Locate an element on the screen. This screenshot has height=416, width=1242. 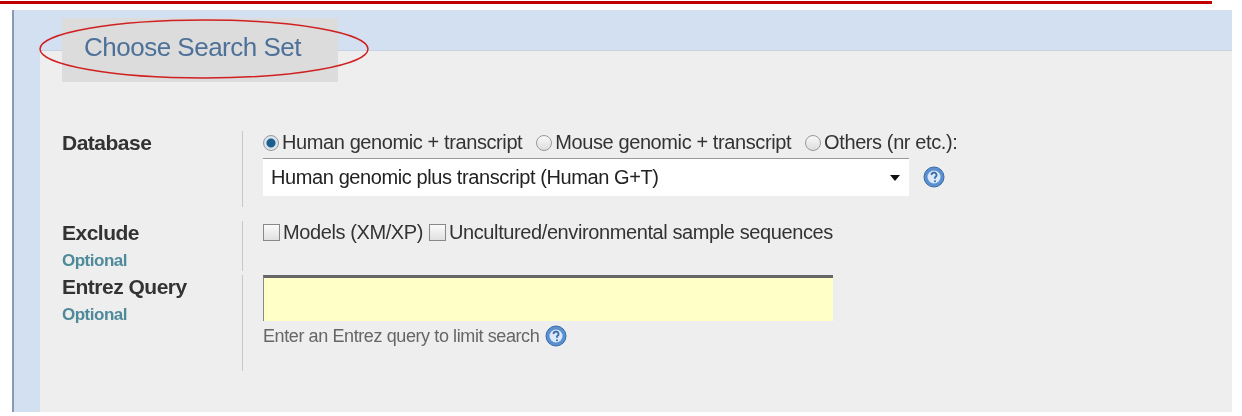
database-radio-option: Mouse genomic + transcript is located at coordinates (664, 142).